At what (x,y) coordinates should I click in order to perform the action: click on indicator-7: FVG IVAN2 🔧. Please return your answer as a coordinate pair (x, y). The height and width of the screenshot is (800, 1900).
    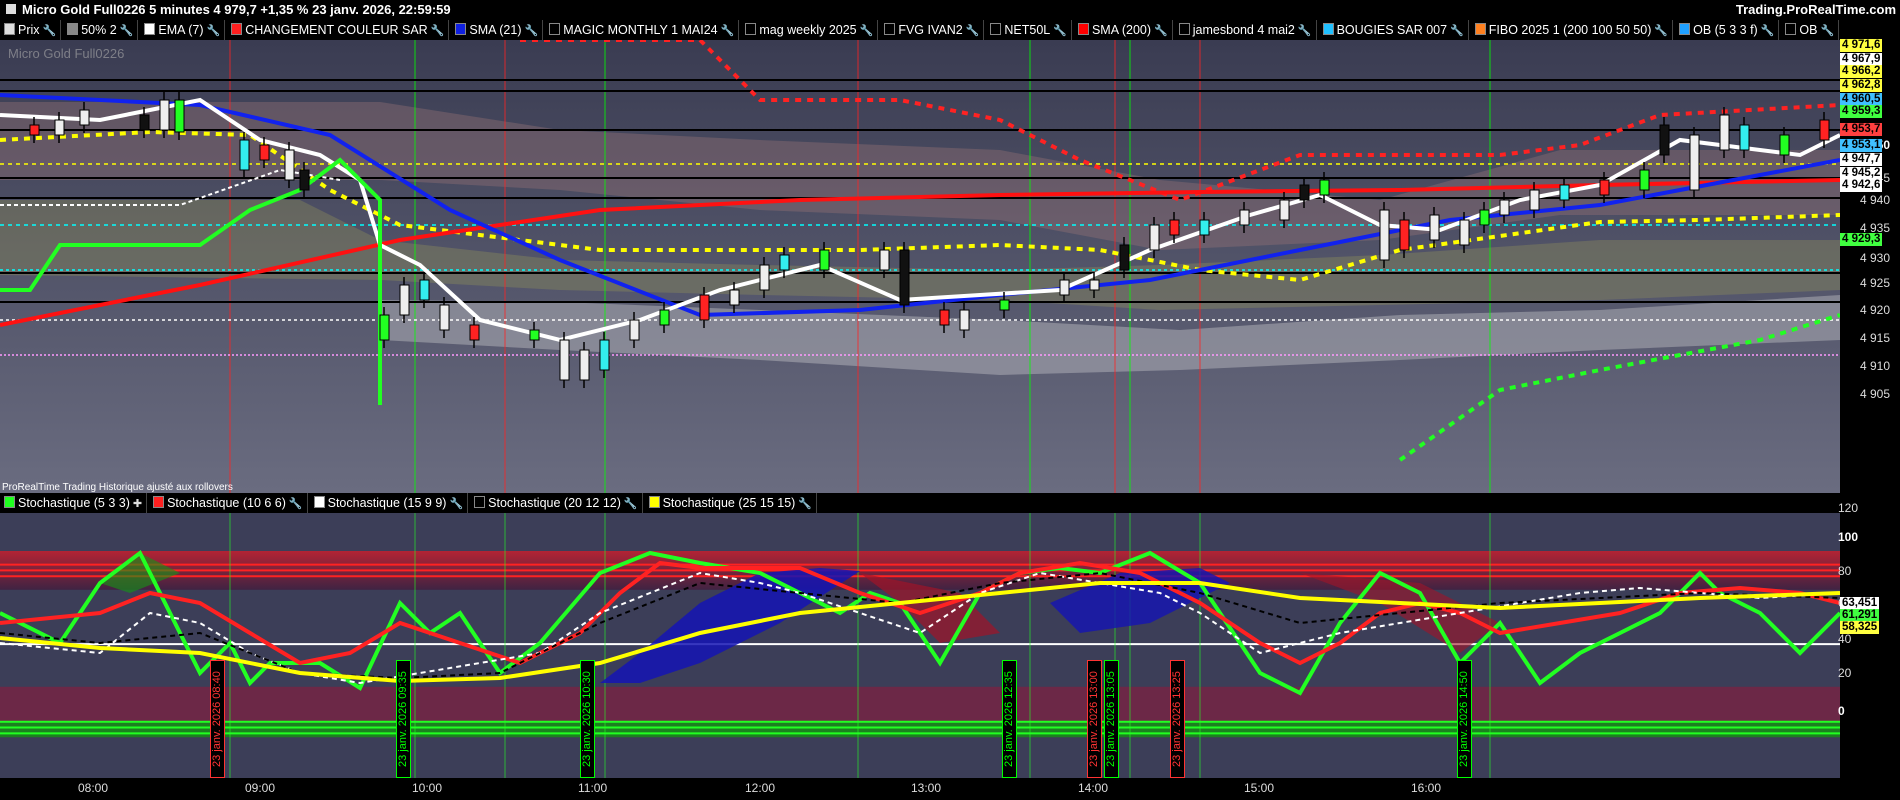
    Looking at the image, I should click on (932, 30).